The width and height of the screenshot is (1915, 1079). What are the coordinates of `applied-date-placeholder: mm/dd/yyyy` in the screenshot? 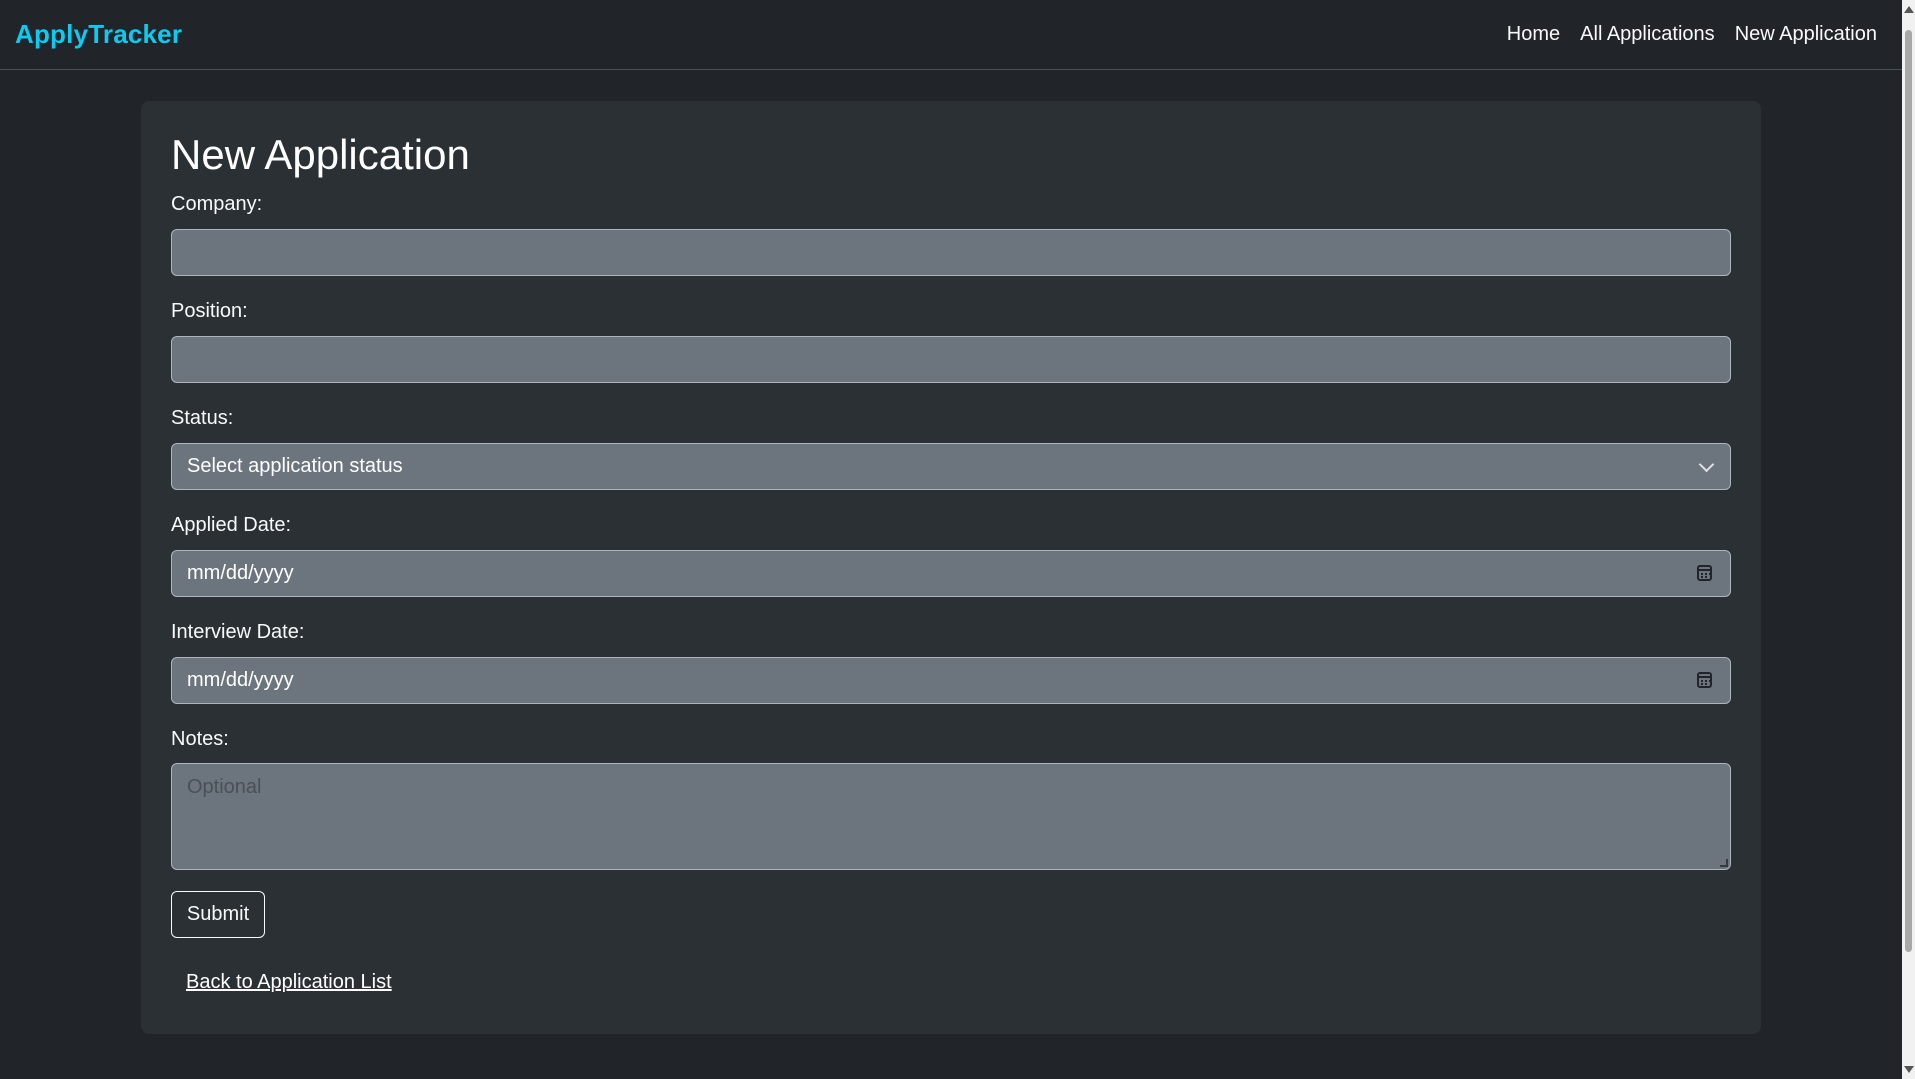 It's located at (240, 573).